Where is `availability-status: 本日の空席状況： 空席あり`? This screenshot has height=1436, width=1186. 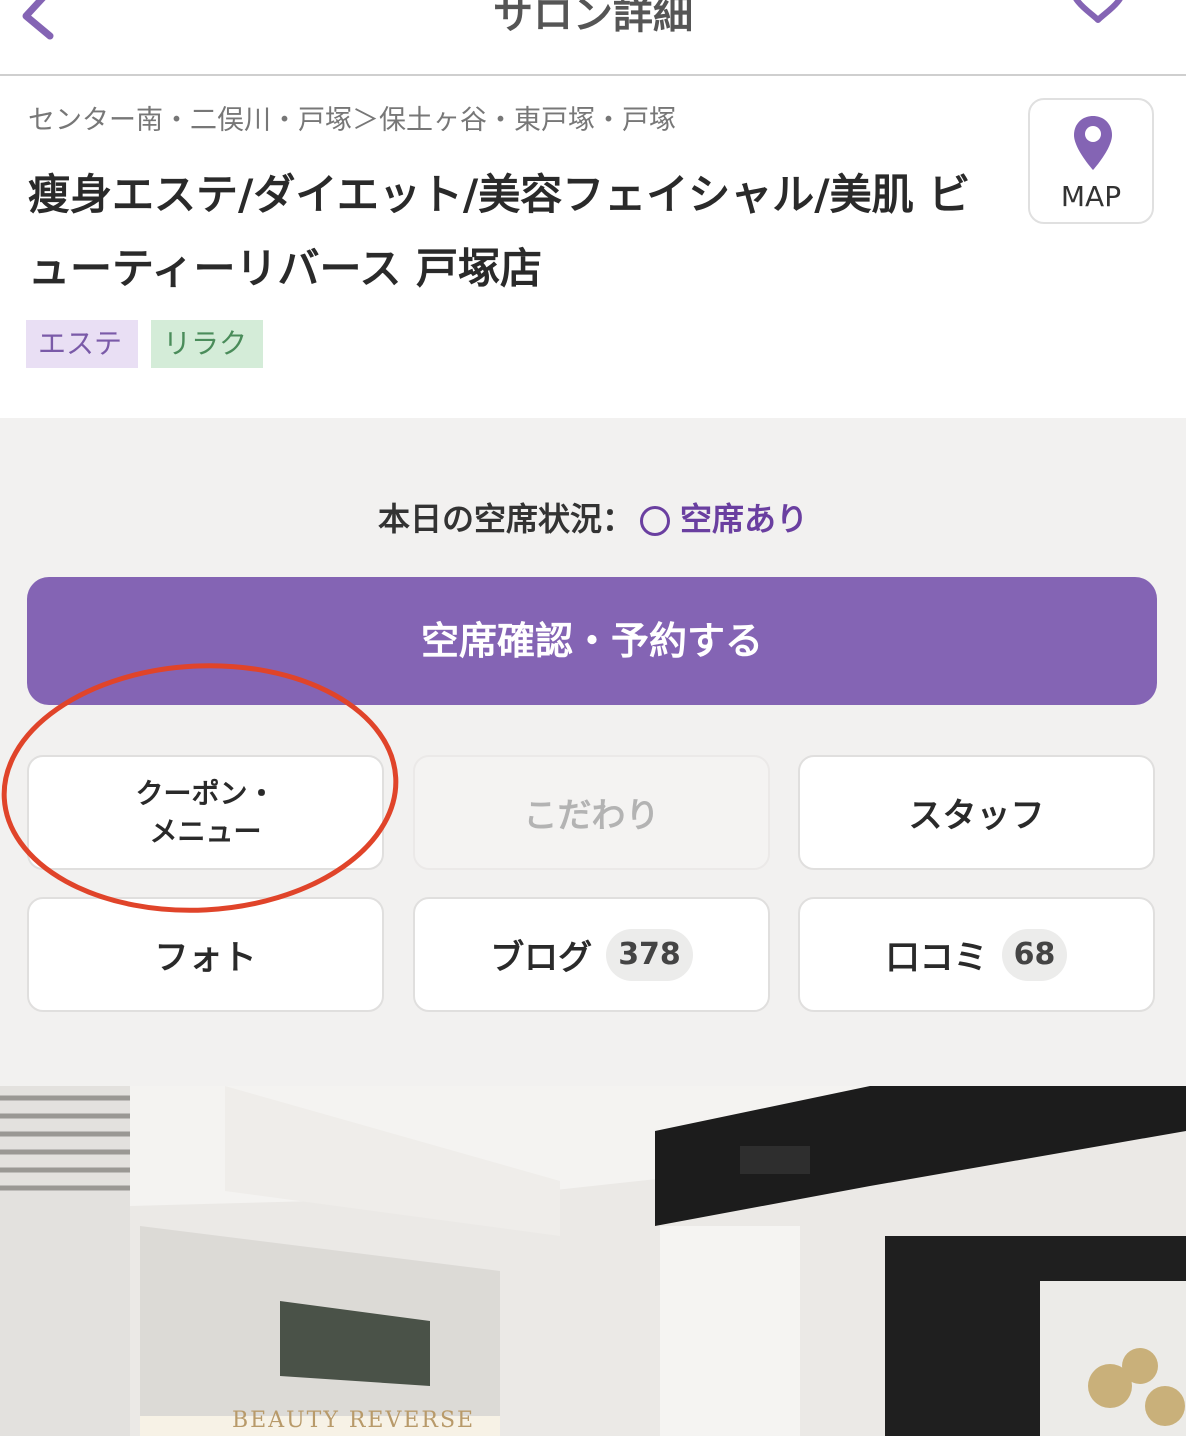
availability-status: 本日の空席状況： 空席あり is located at coordinates (593, 517).